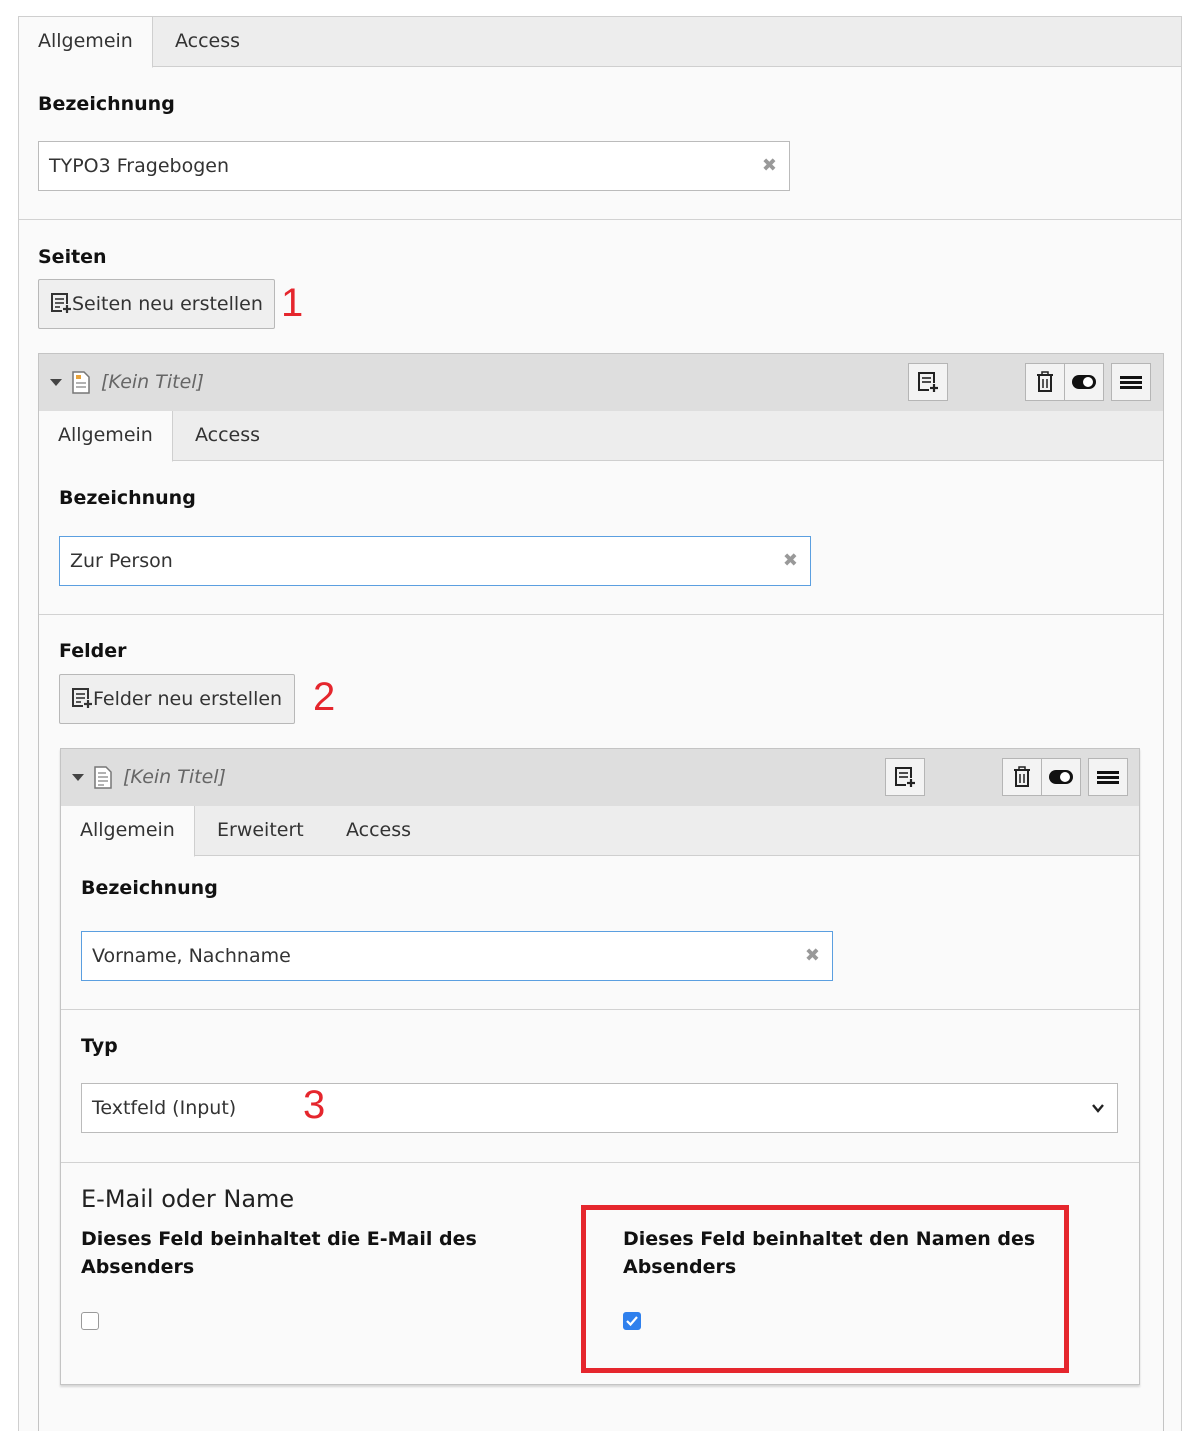  What do you see at coordinates (601, 436) in the screenshot?
I see `page-record-tabbar: Allgemein Access` at bounding box center [601, 436].